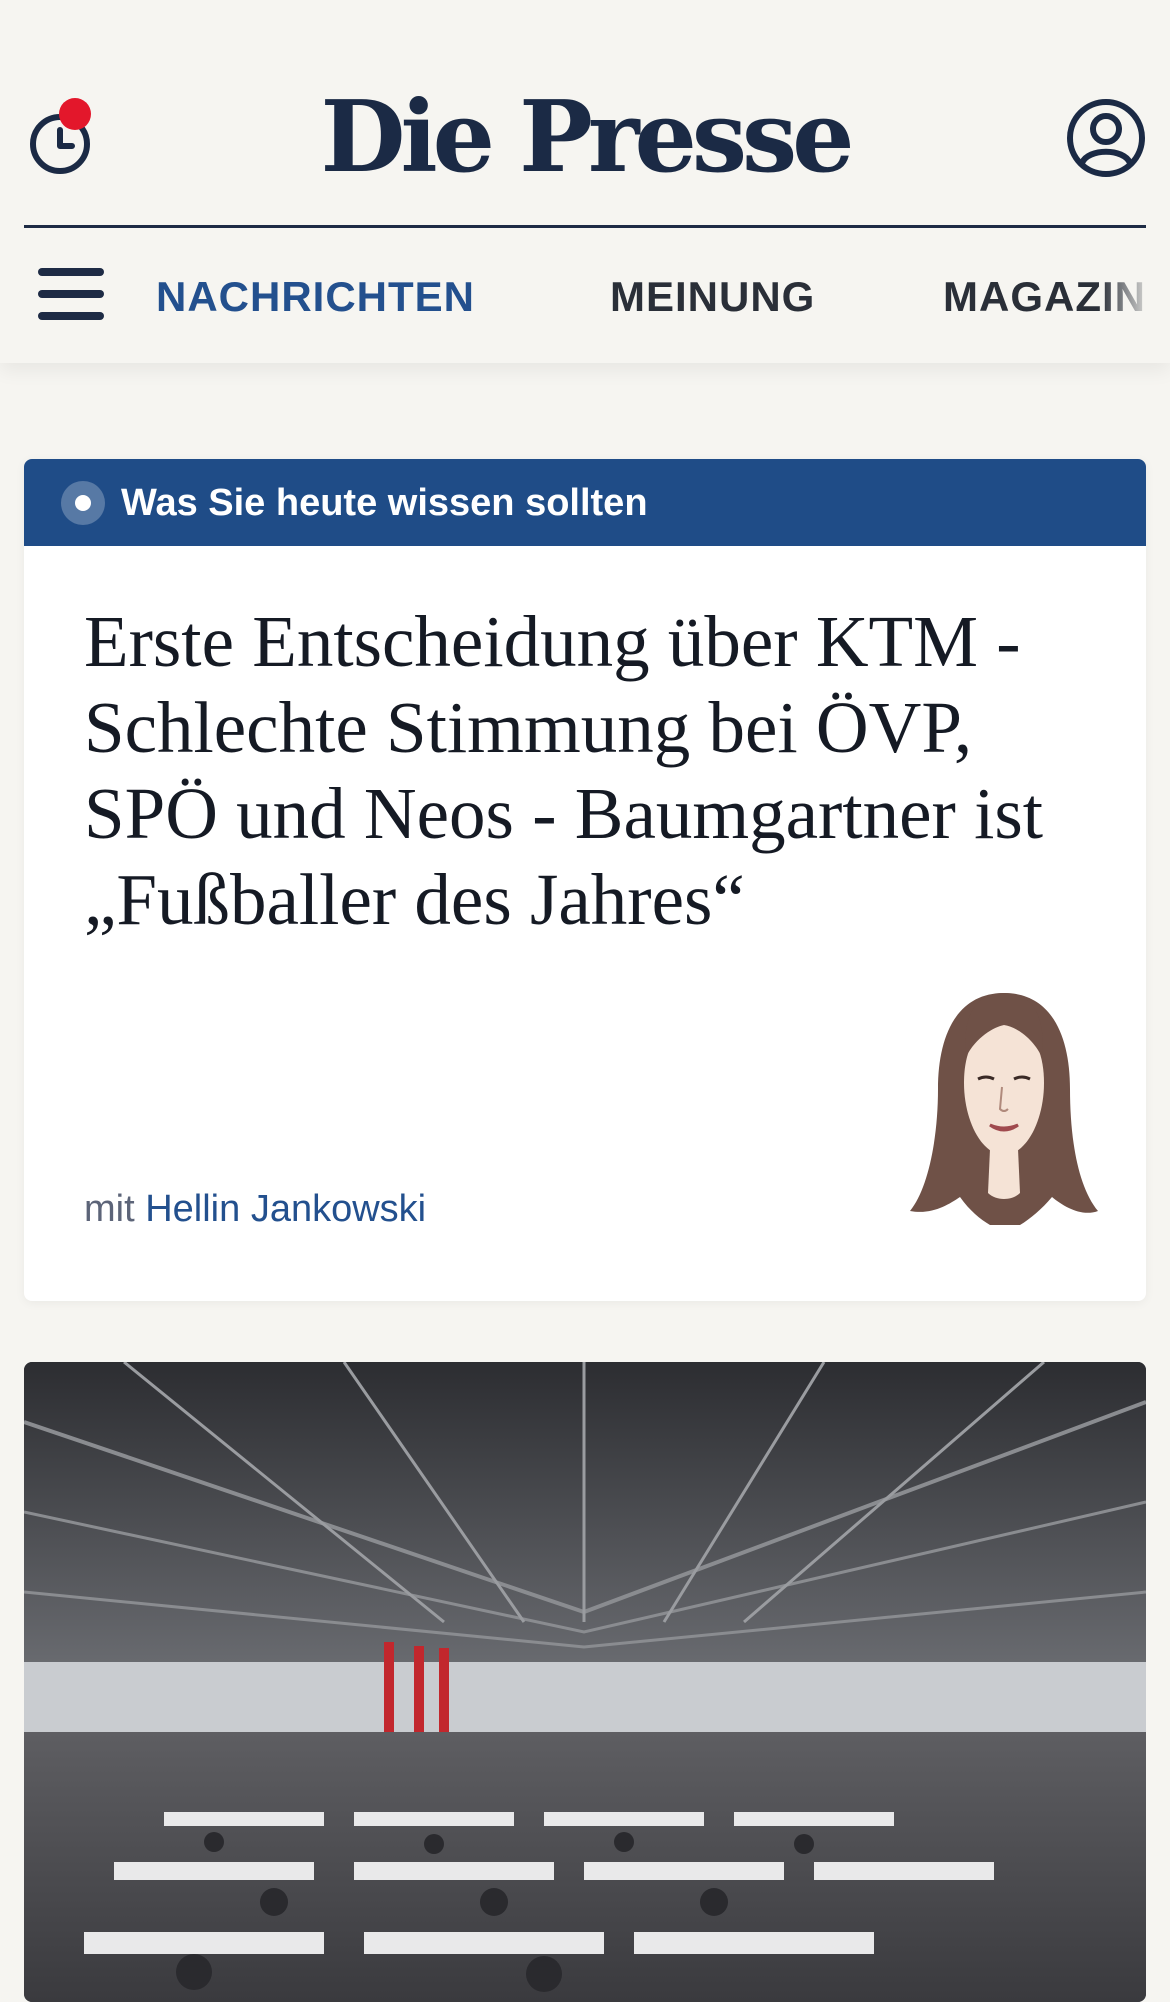 Image resolution: width=1170 pixels, height=2002 pixels. What do you see at coordinates (71, 272) in the screenshot?
I see `hamburger-menu-icon` at bounding box center [71, 272].